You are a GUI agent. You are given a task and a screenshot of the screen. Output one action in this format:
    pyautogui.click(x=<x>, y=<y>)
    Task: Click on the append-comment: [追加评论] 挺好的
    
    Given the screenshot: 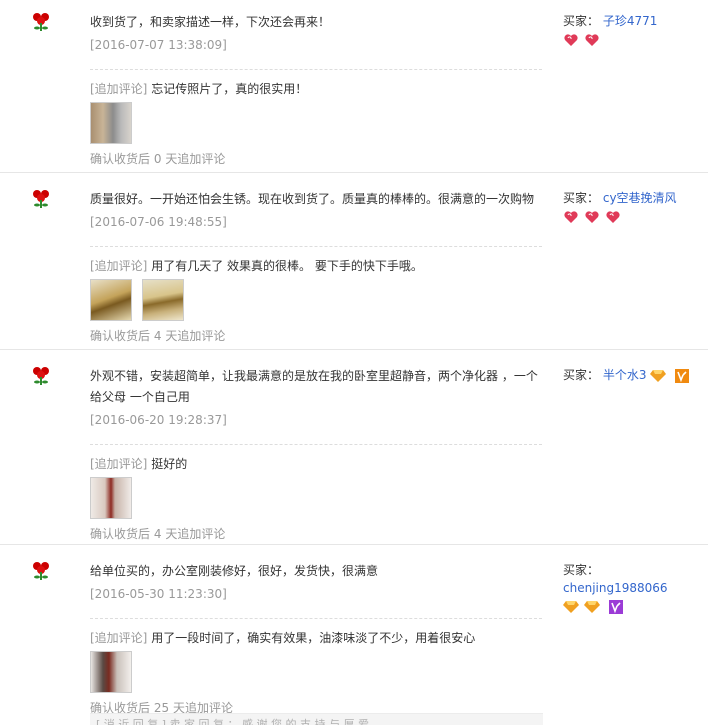 What is the action you would take?
    pyautogui.click(x=317, y=464)
    